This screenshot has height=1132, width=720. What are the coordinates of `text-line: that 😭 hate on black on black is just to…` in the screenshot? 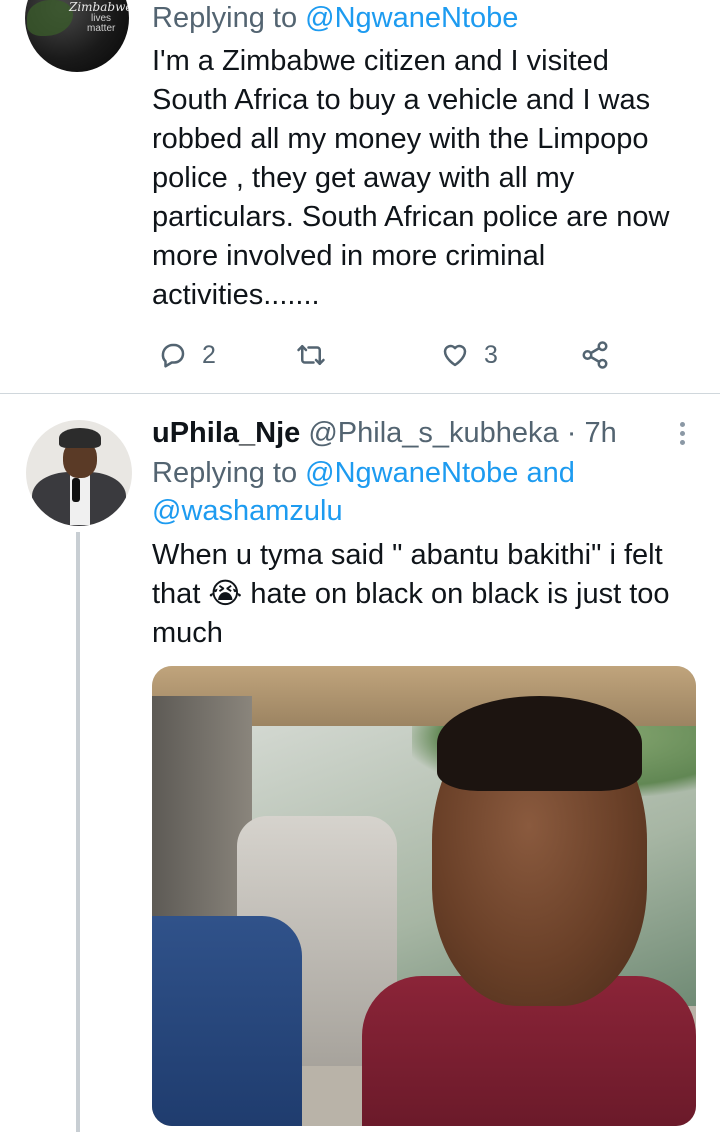 It's located at (411, 594).